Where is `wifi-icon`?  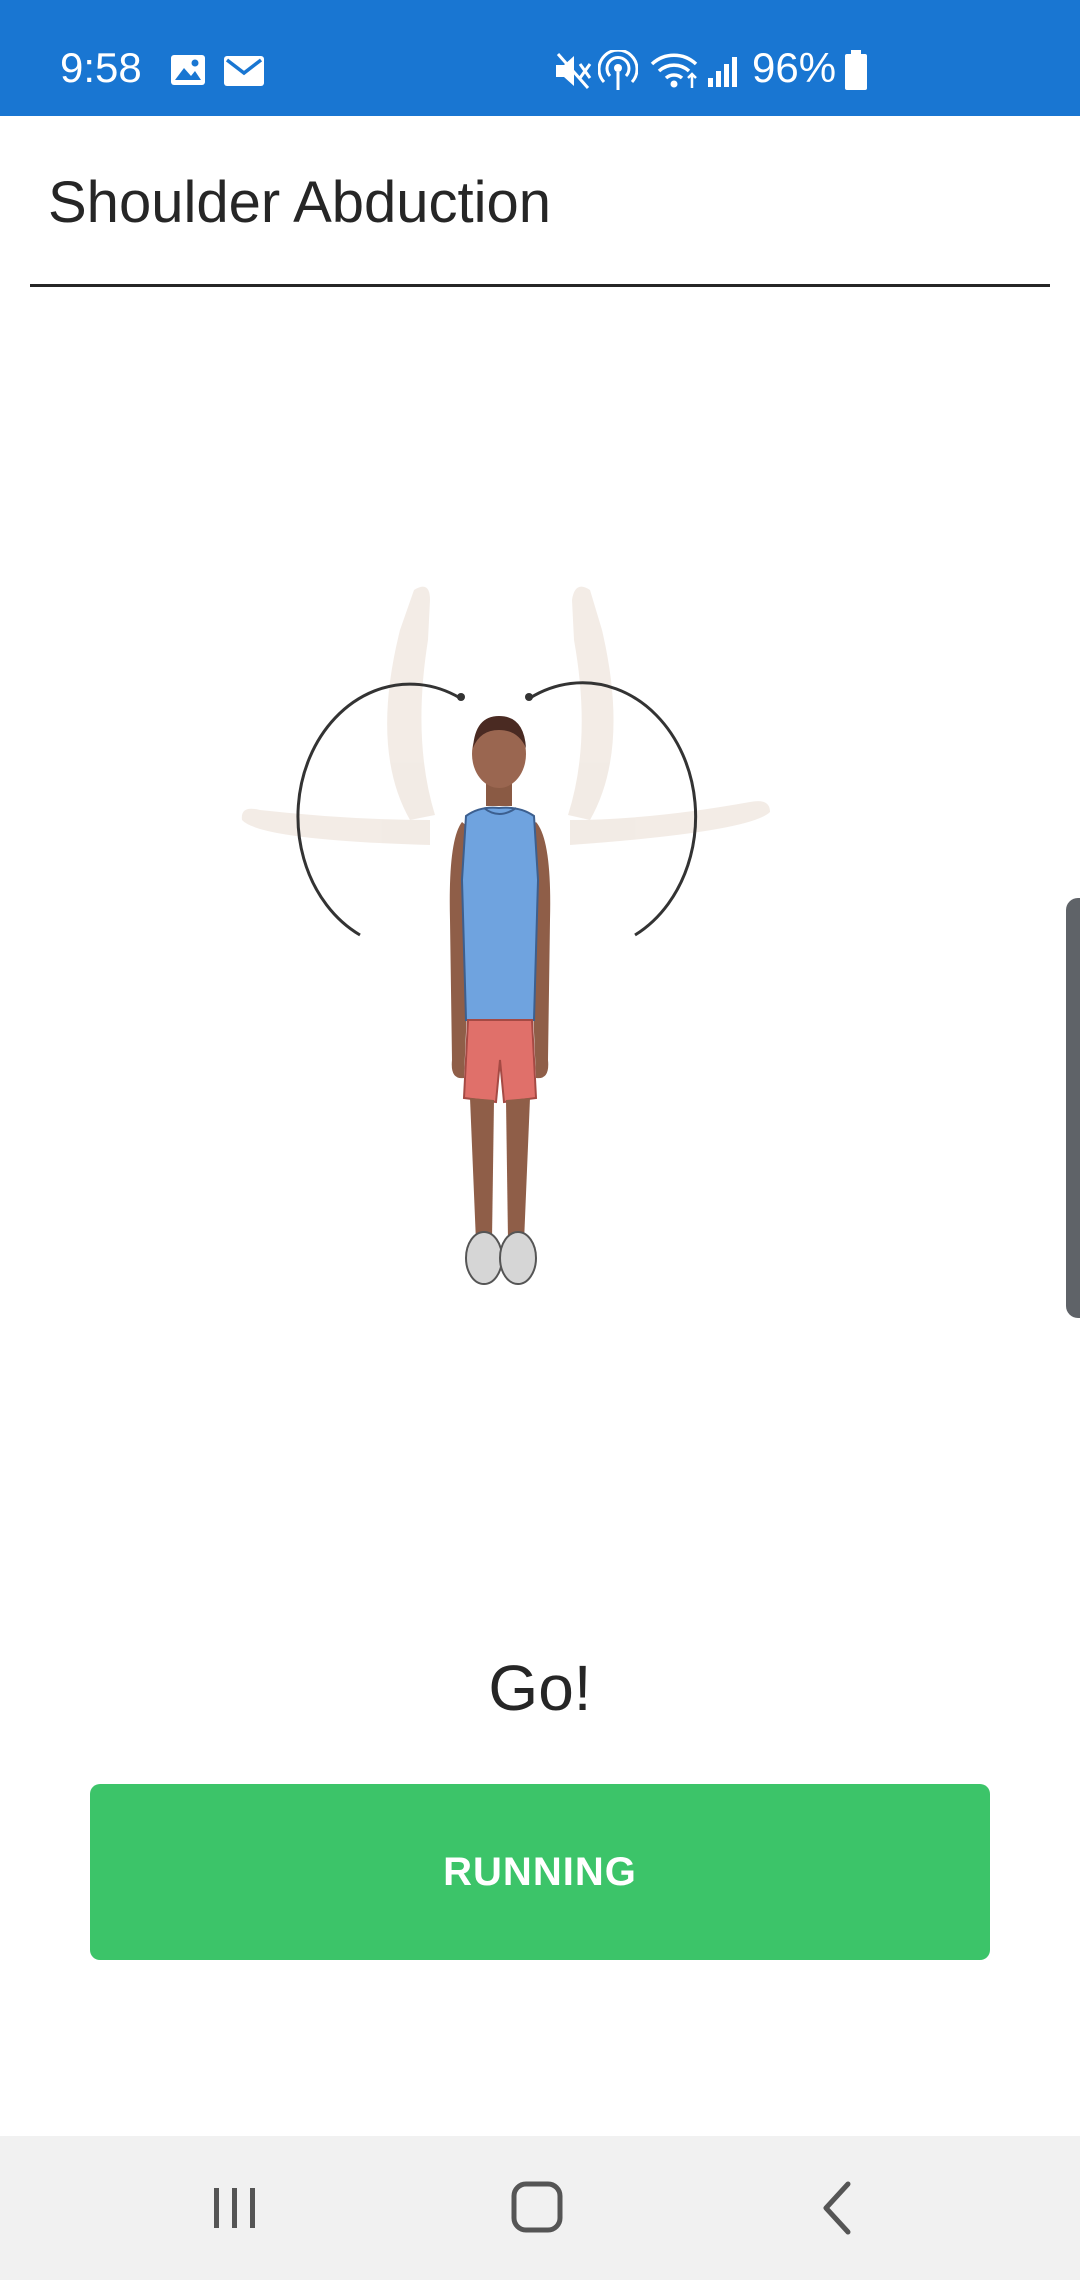 wifi-icon is located at coordinates (674, 70).